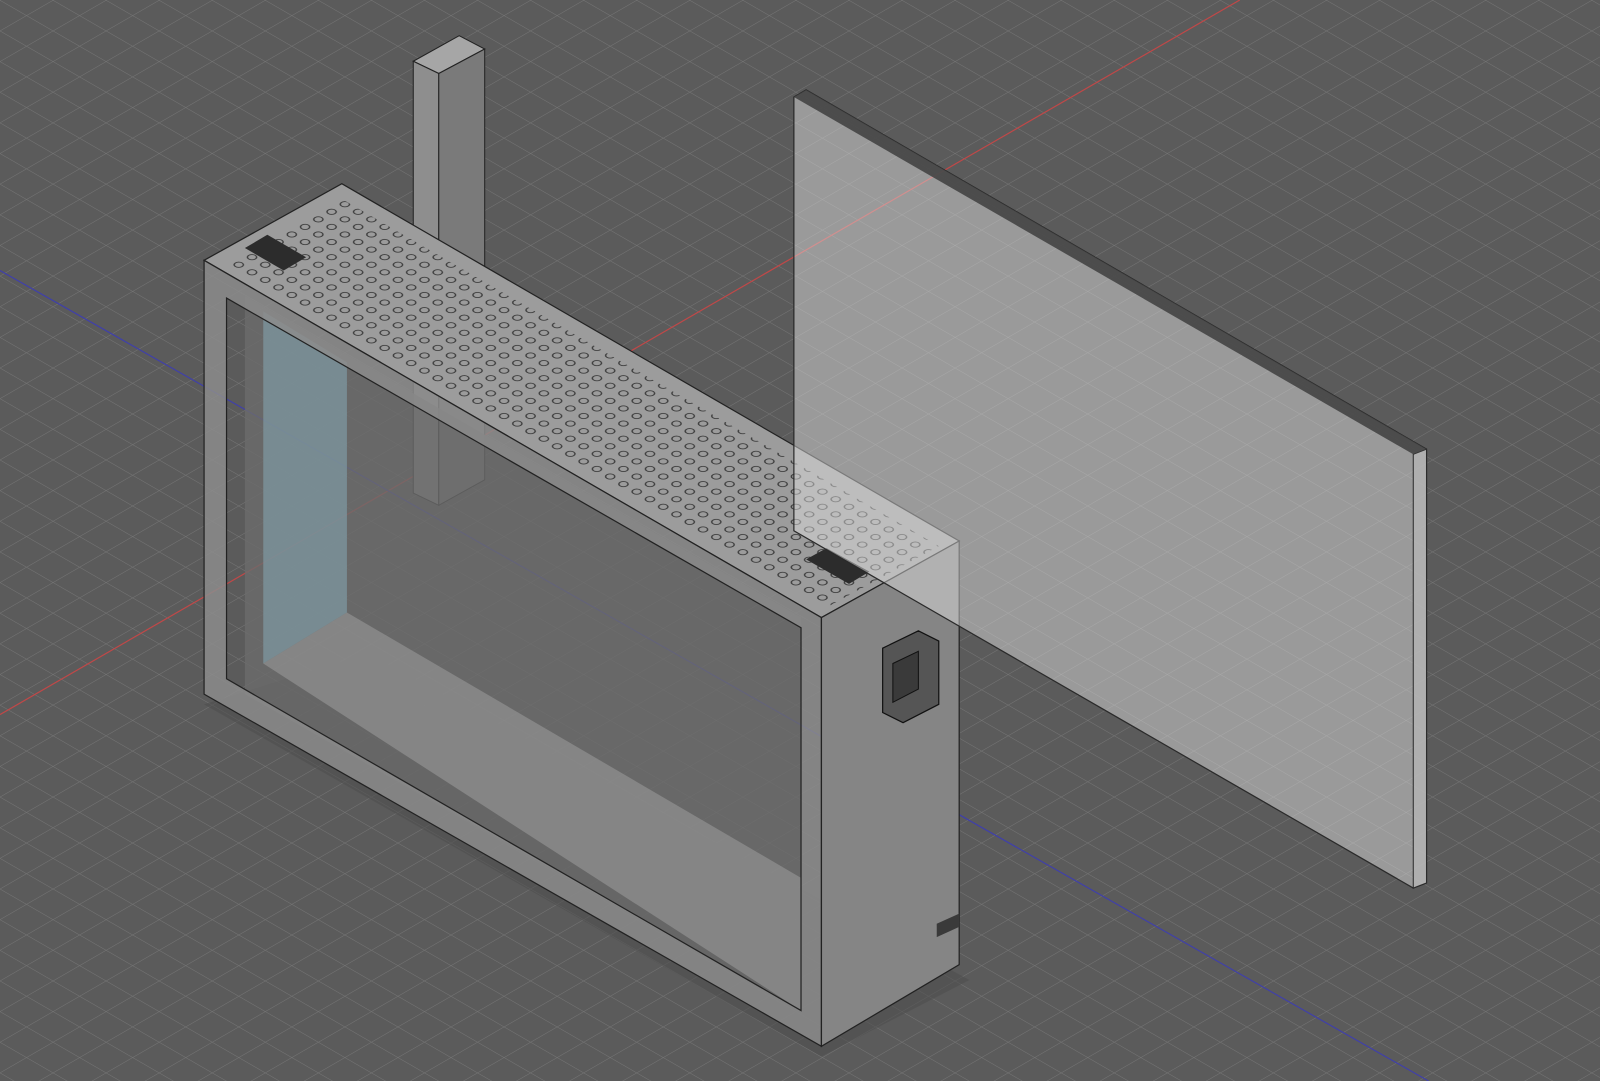  I want to click on usb-port-side, so click(911, 677).